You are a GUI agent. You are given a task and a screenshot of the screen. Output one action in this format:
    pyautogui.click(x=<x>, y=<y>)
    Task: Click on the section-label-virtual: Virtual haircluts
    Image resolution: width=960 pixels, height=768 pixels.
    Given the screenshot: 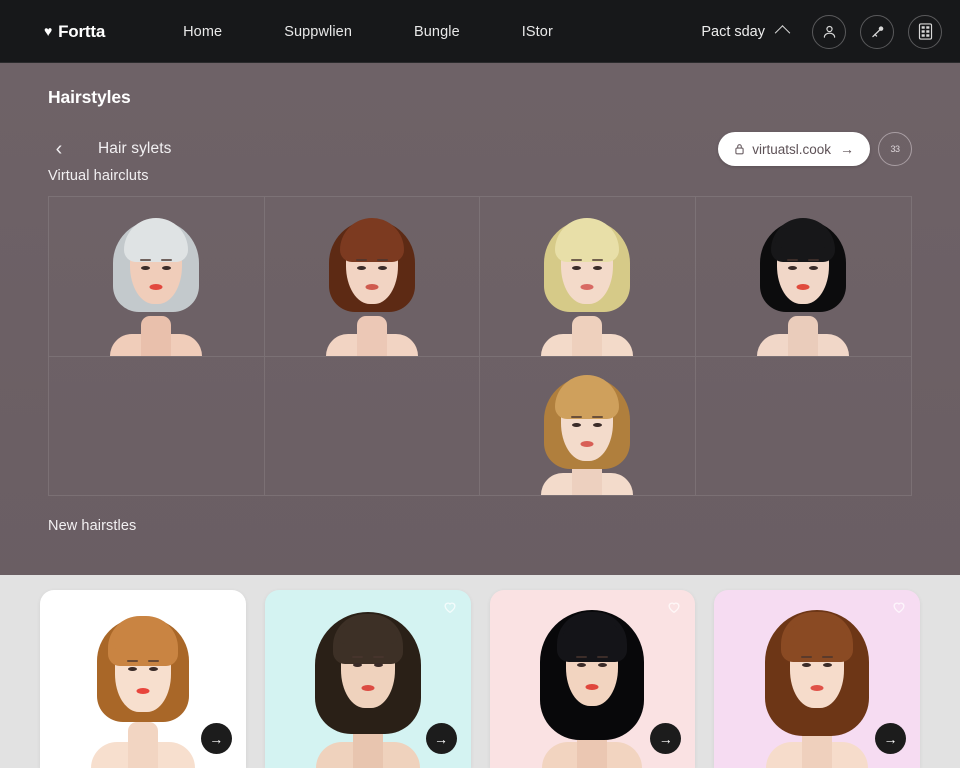 What is the action you would take?
    pyautogui.click(x=98, y=176)
    